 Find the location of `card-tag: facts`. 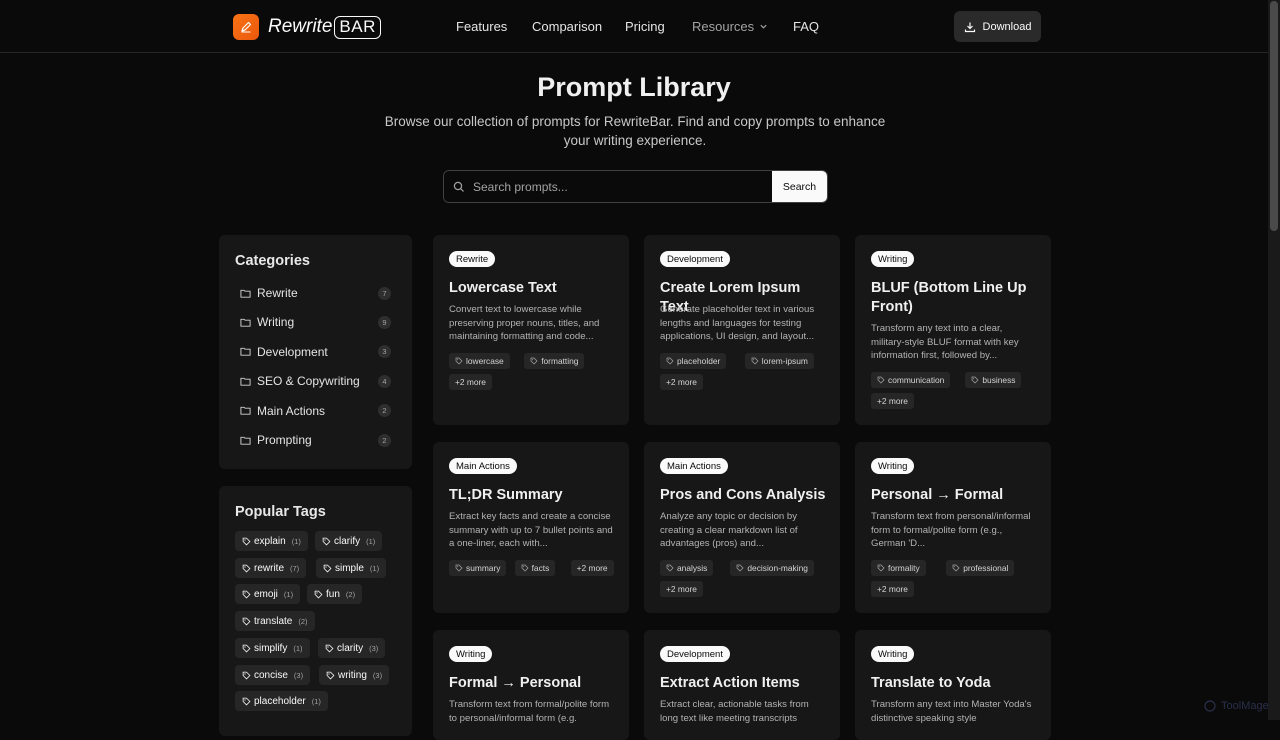

card-tag: facts is located at coordinates (535, 568).